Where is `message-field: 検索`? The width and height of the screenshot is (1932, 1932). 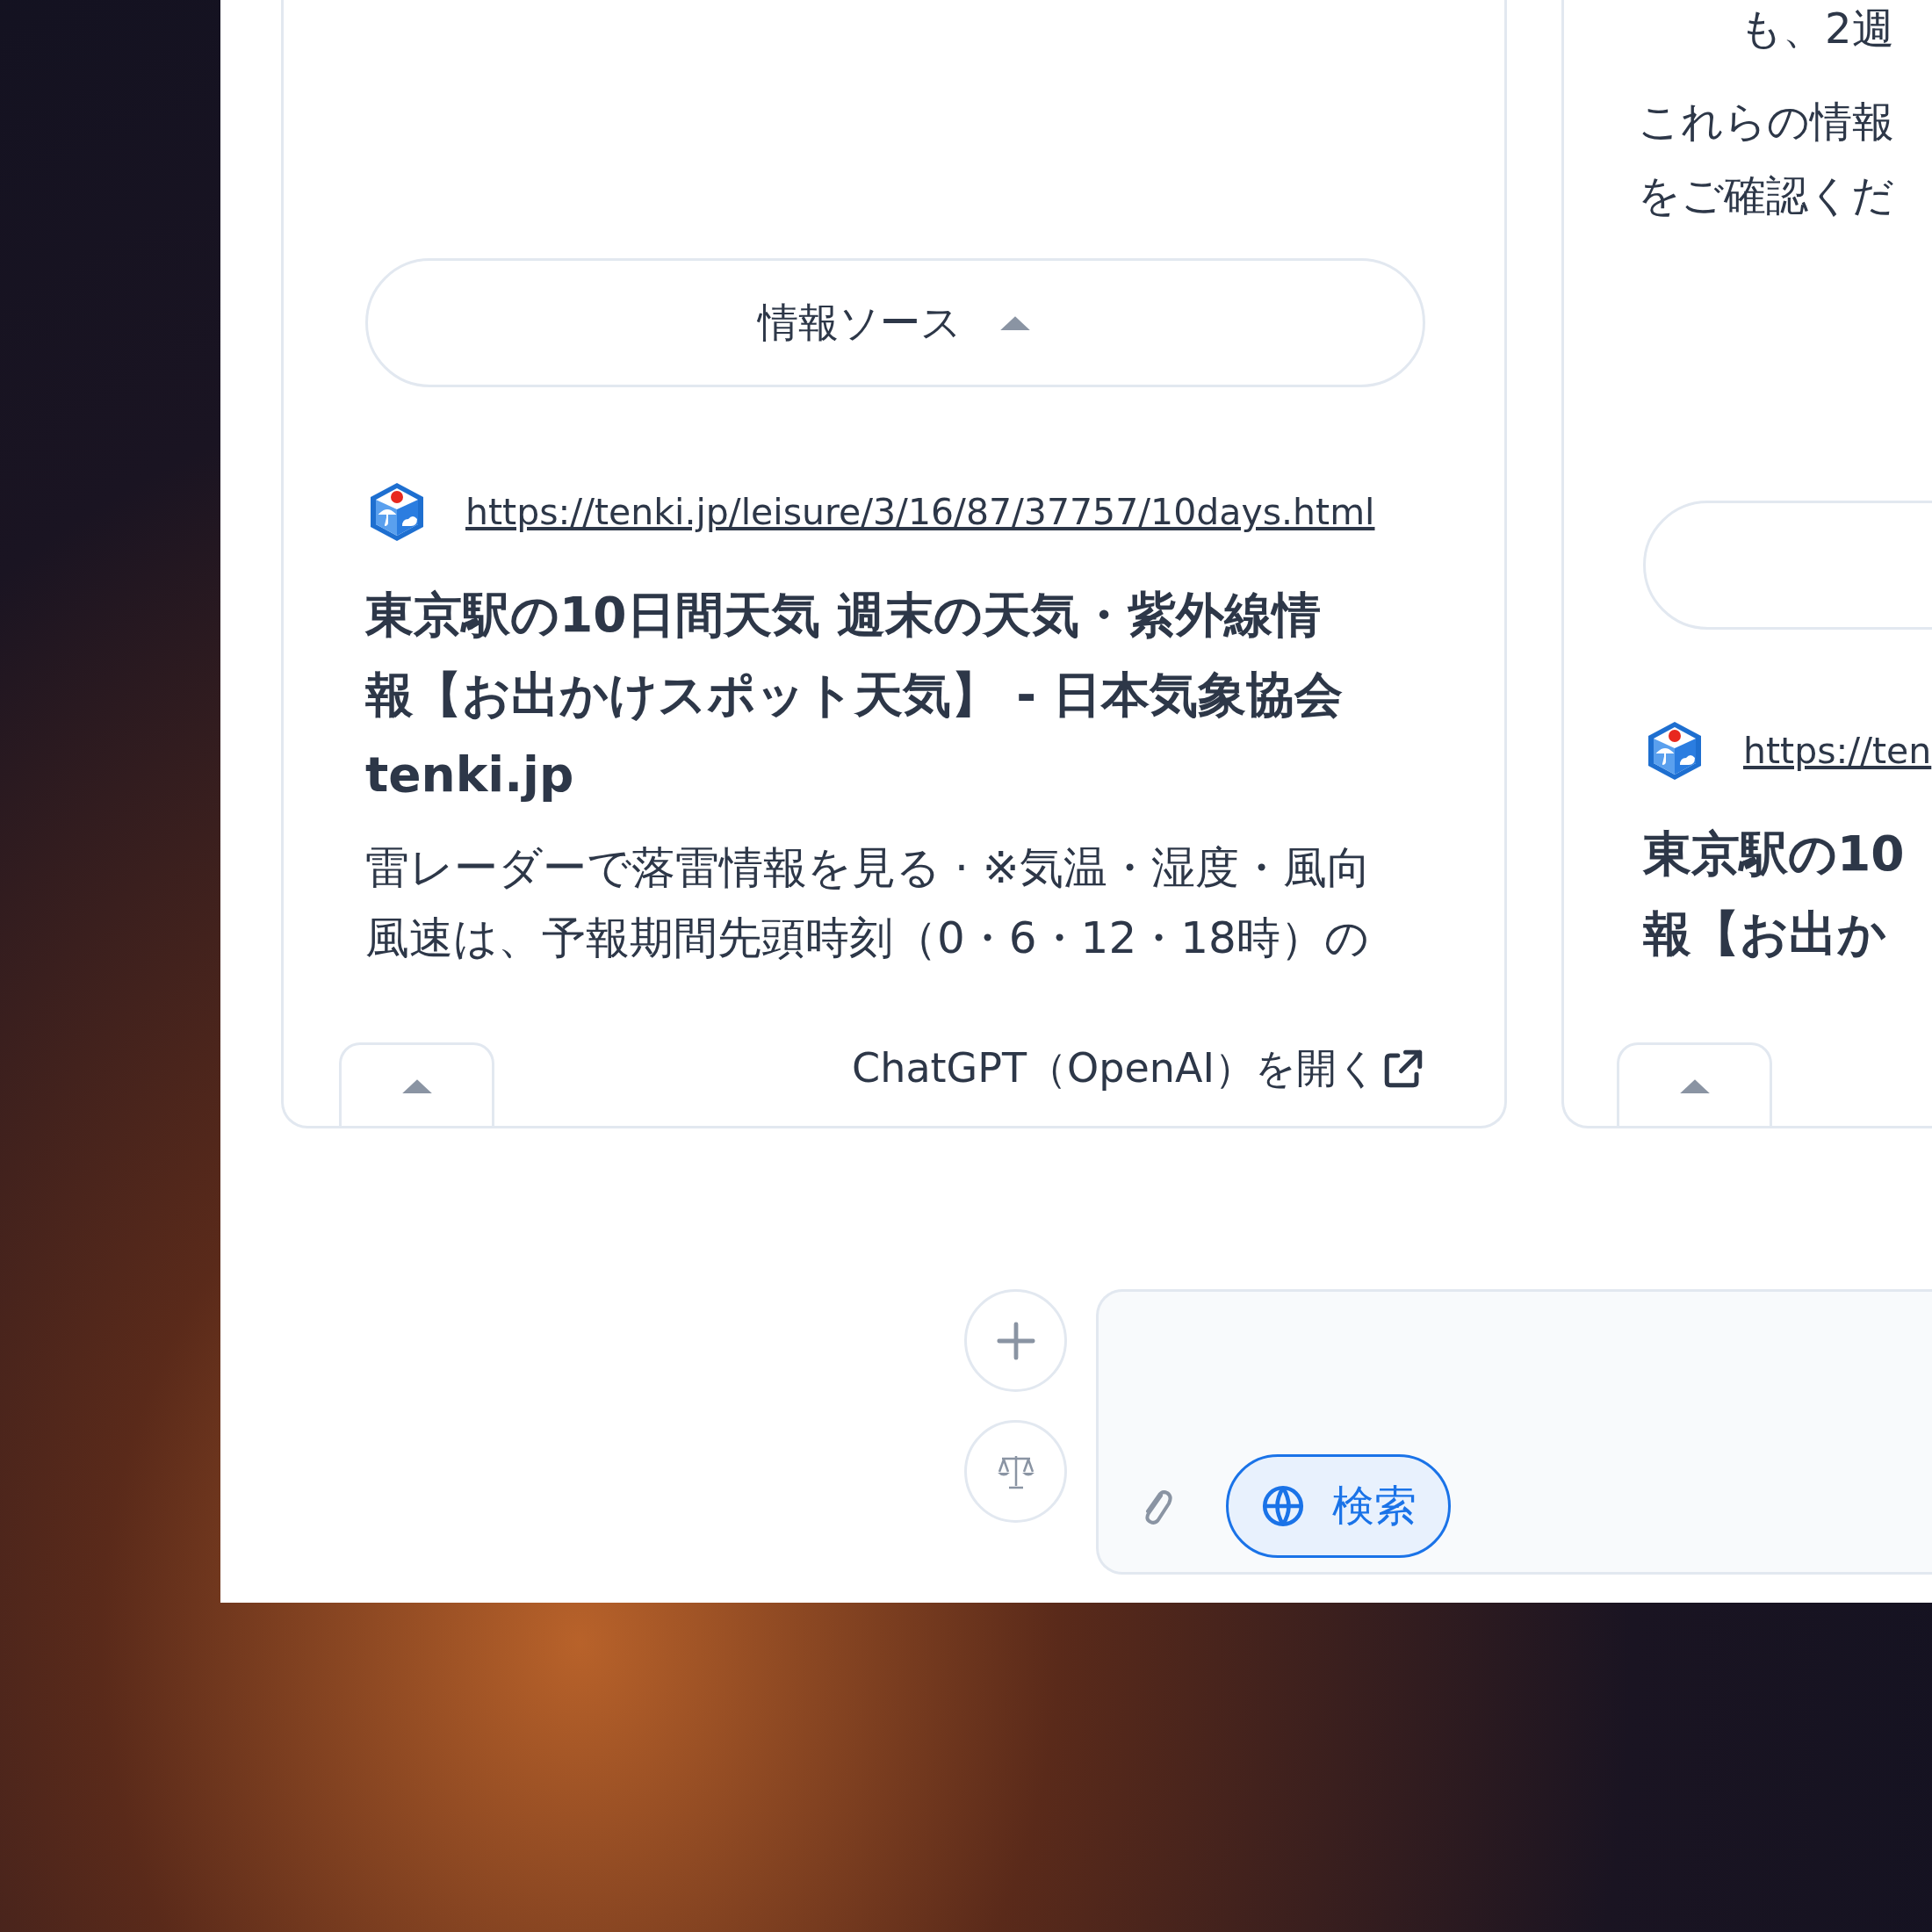
message-field: 検索 is located at coordinates (1514, 1432).